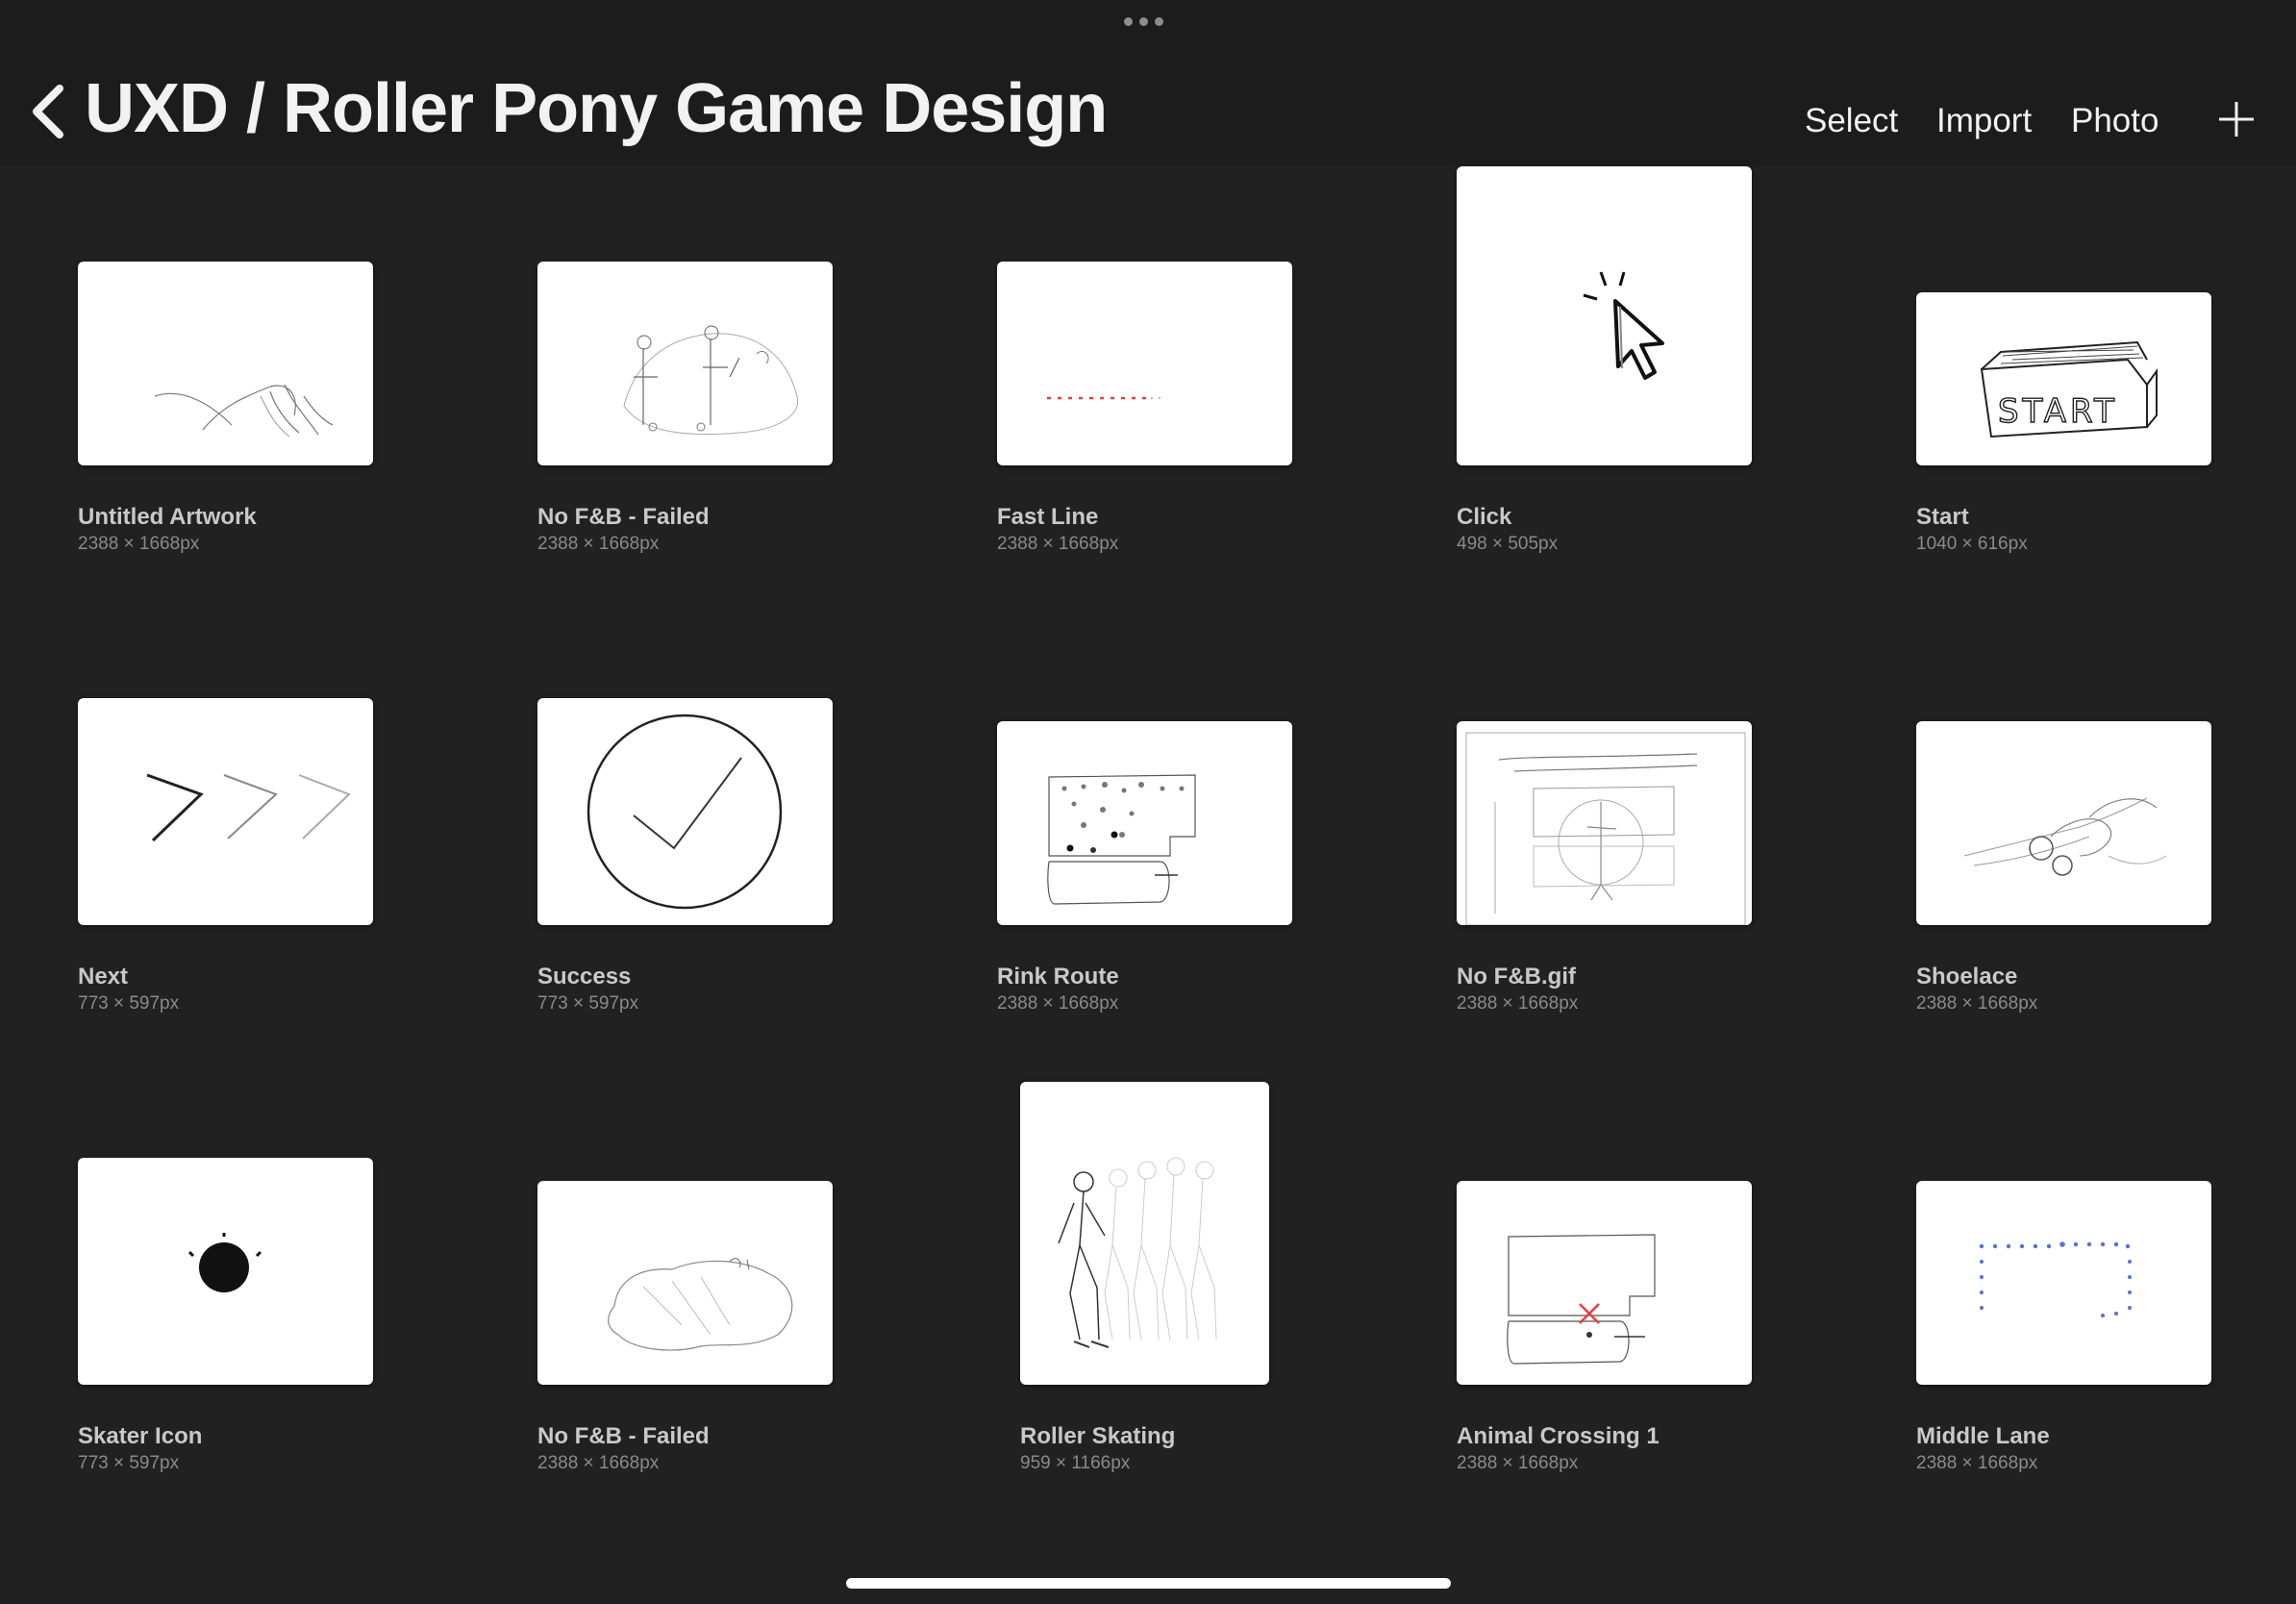  I want to click on artwork-thumbnail-middle-lane, so click(2063, 1283).